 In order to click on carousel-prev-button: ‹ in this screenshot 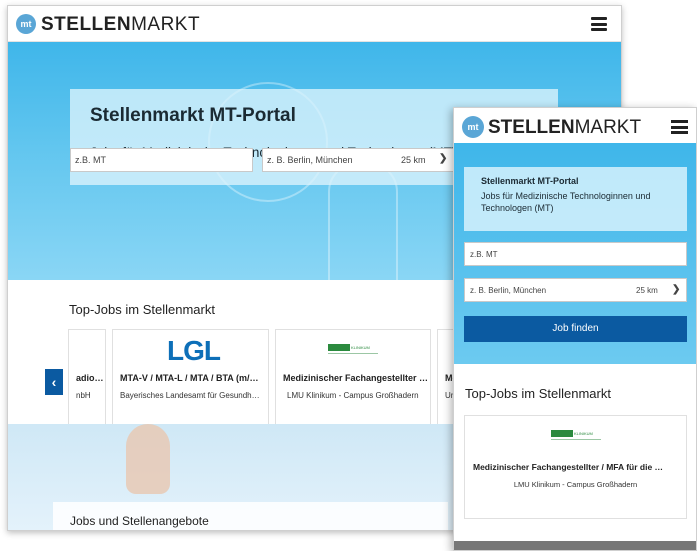, I will do `click(54, 382)`.